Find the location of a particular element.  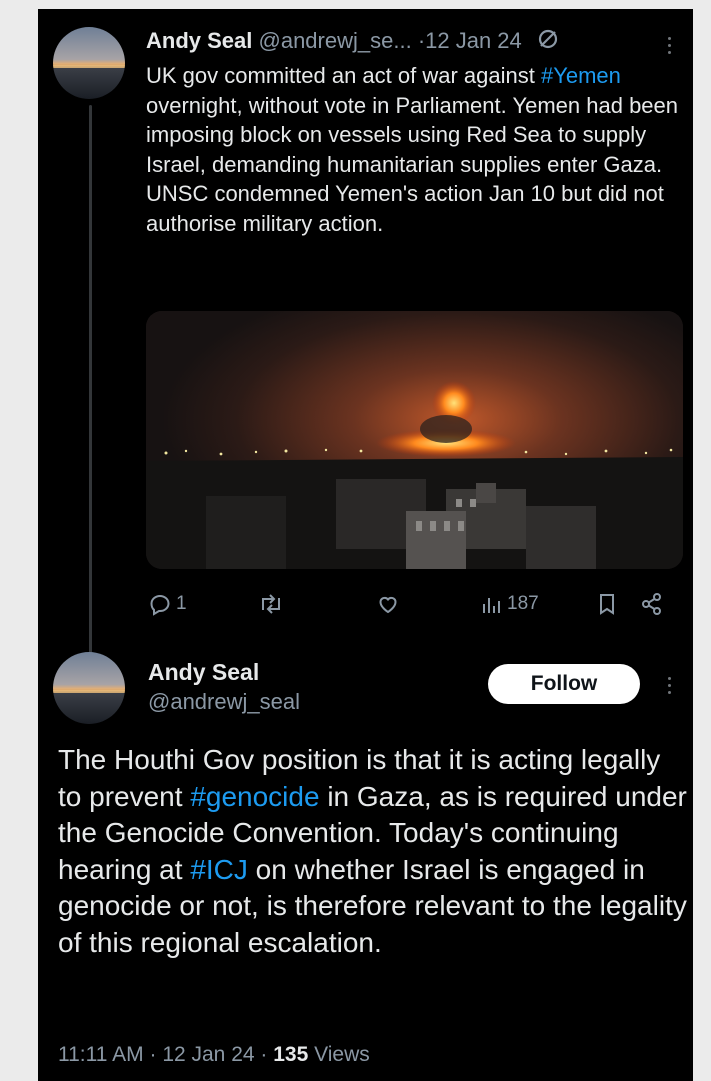

tweet-action-bar: 1 187 is located at coordinates (416, 604).